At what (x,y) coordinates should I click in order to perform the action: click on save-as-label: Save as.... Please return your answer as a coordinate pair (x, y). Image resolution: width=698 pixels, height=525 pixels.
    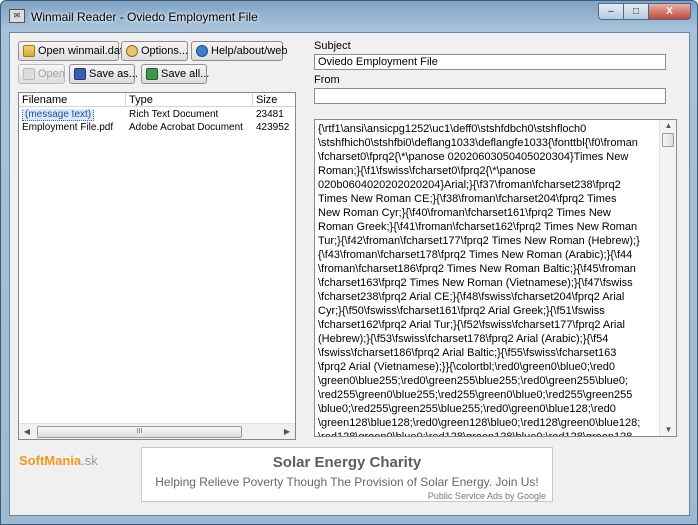
    Looking at the image, I should click on (113, 74).